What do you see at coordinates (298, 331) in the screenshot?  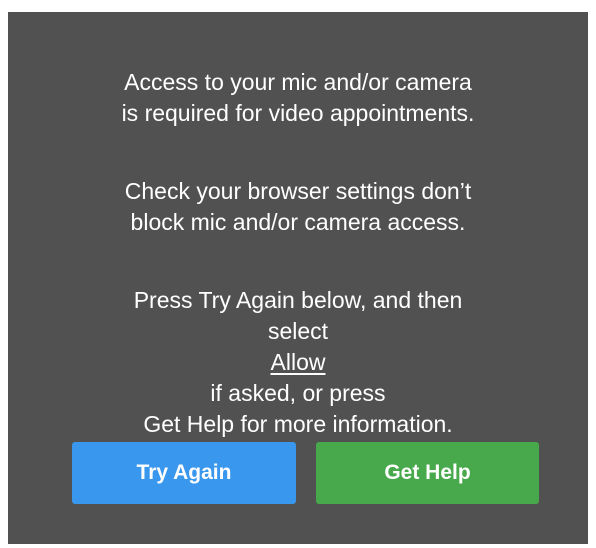 I see `message-text: select` at bounding box center [298, 331].